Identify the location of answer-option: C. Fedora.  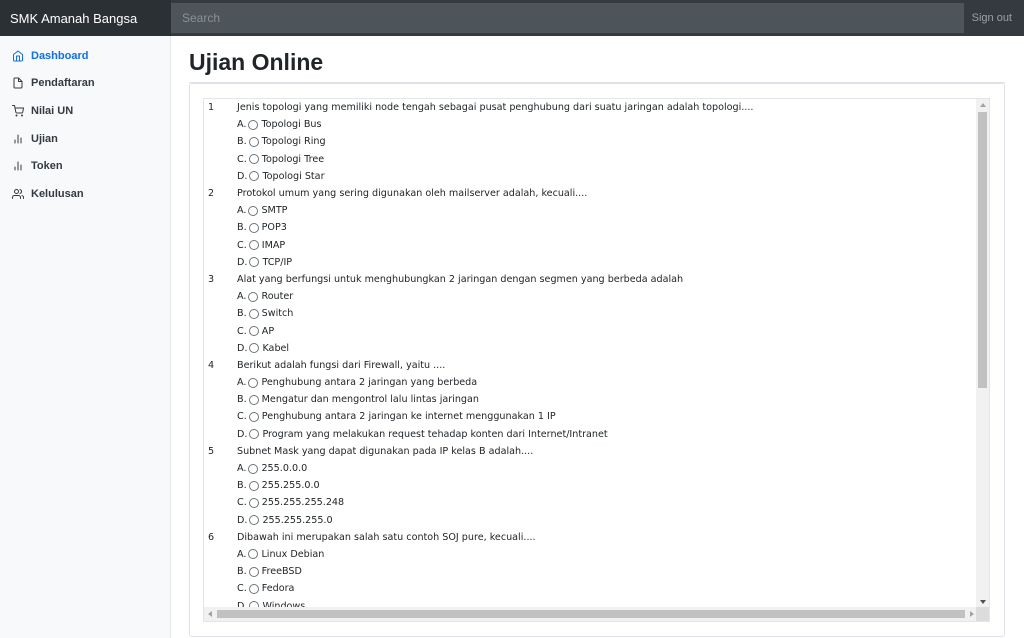
(593, 588).